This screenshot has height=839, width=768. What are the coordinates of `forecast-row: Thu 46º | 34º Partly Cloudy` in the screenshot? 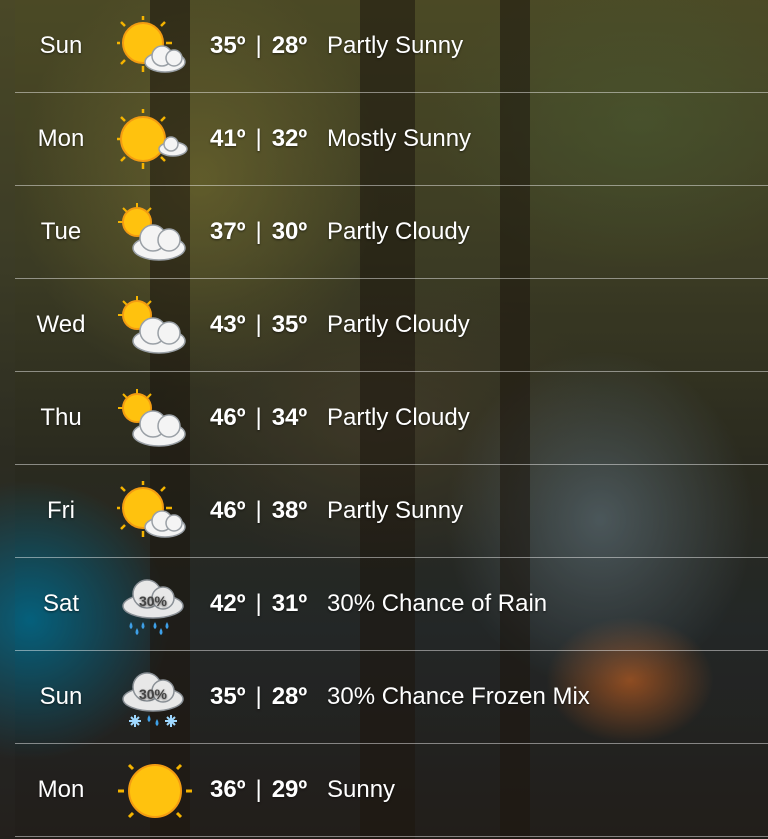 It's located at (391, 418).